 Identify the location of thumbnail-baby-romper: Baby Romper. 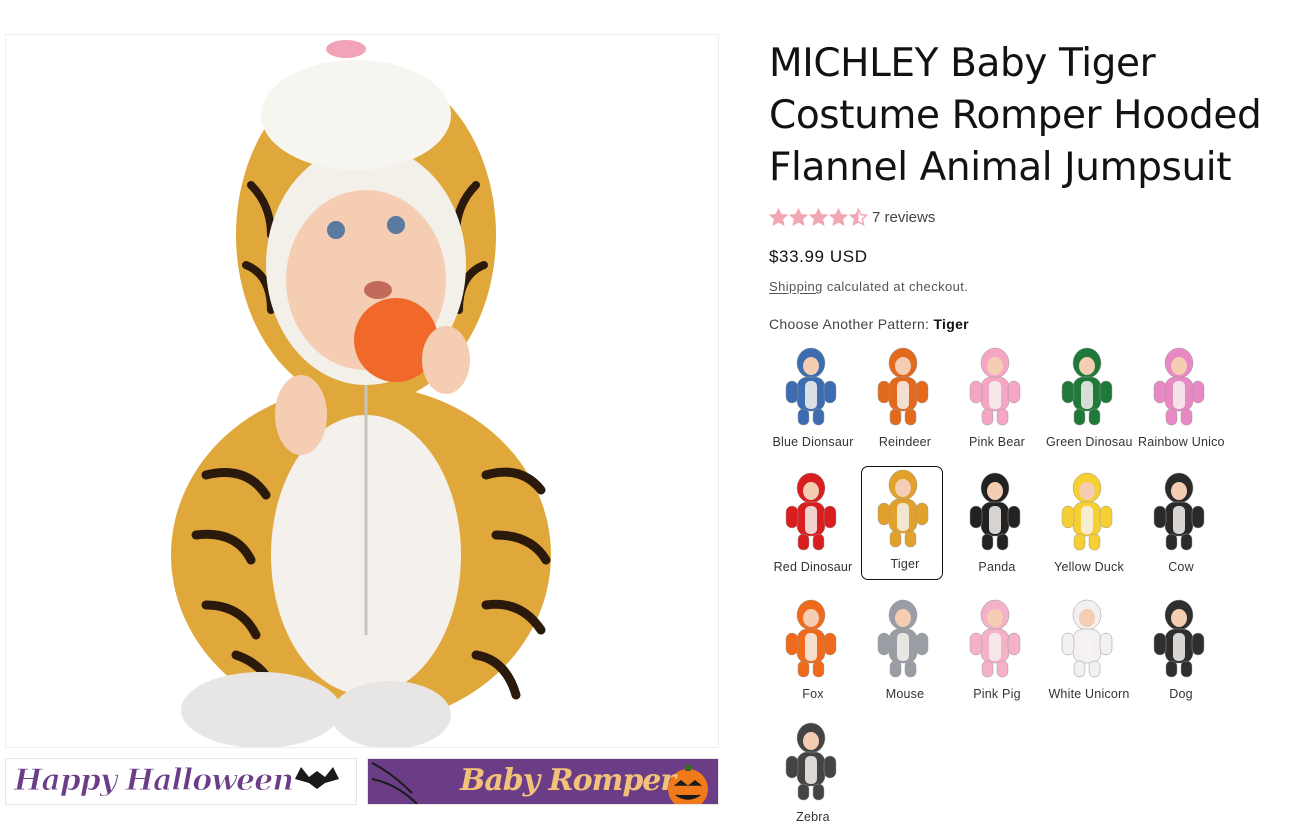
(543, 781).